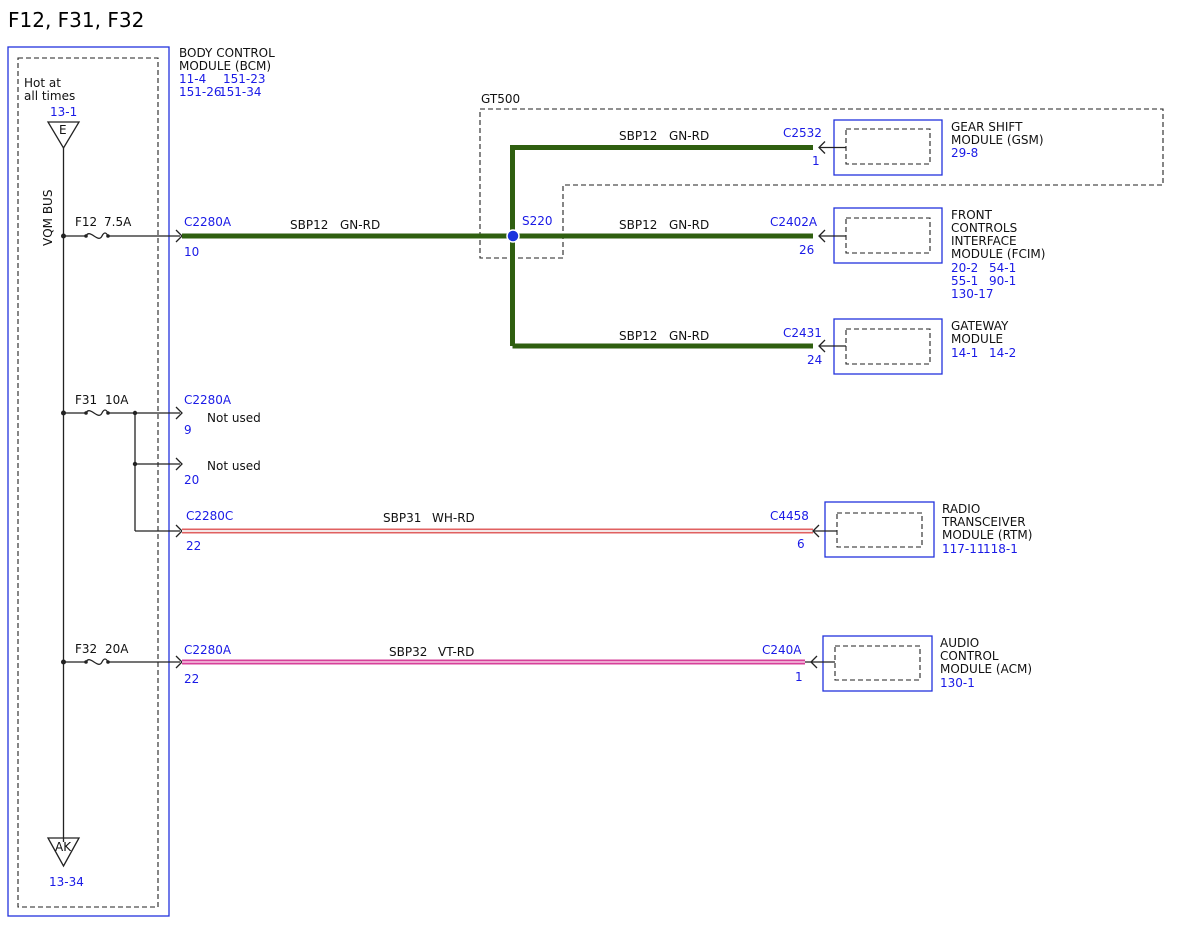  Describe the element at coordinates (972, 294) in the screenshot. I see `fcim-ref-5: 130-17` at that location.